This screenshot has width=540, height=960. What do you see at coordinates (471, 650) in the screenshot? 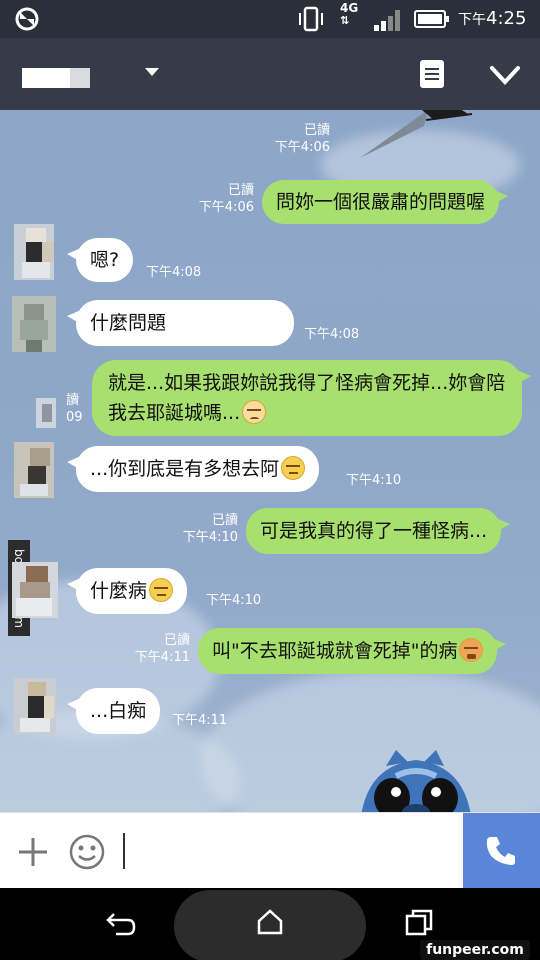
I see `crying-face-emoji-icon` at bounding box center [471, 650].